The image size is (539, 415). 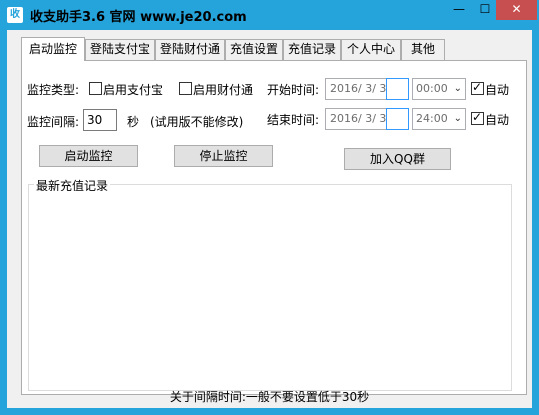 I want to click on tab-login-tenpay: 登陆财付通, so click(x=190, y=49).